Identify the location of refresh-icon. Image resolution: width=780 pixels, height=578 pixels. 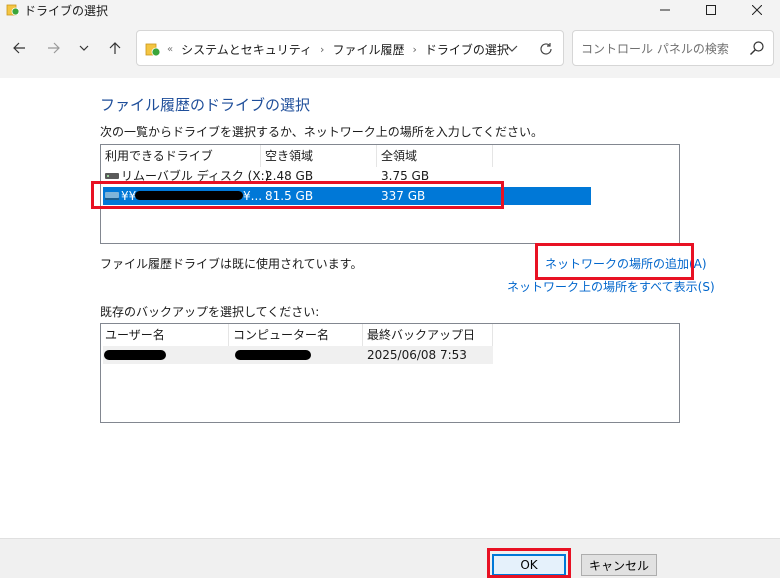
(546, 49).